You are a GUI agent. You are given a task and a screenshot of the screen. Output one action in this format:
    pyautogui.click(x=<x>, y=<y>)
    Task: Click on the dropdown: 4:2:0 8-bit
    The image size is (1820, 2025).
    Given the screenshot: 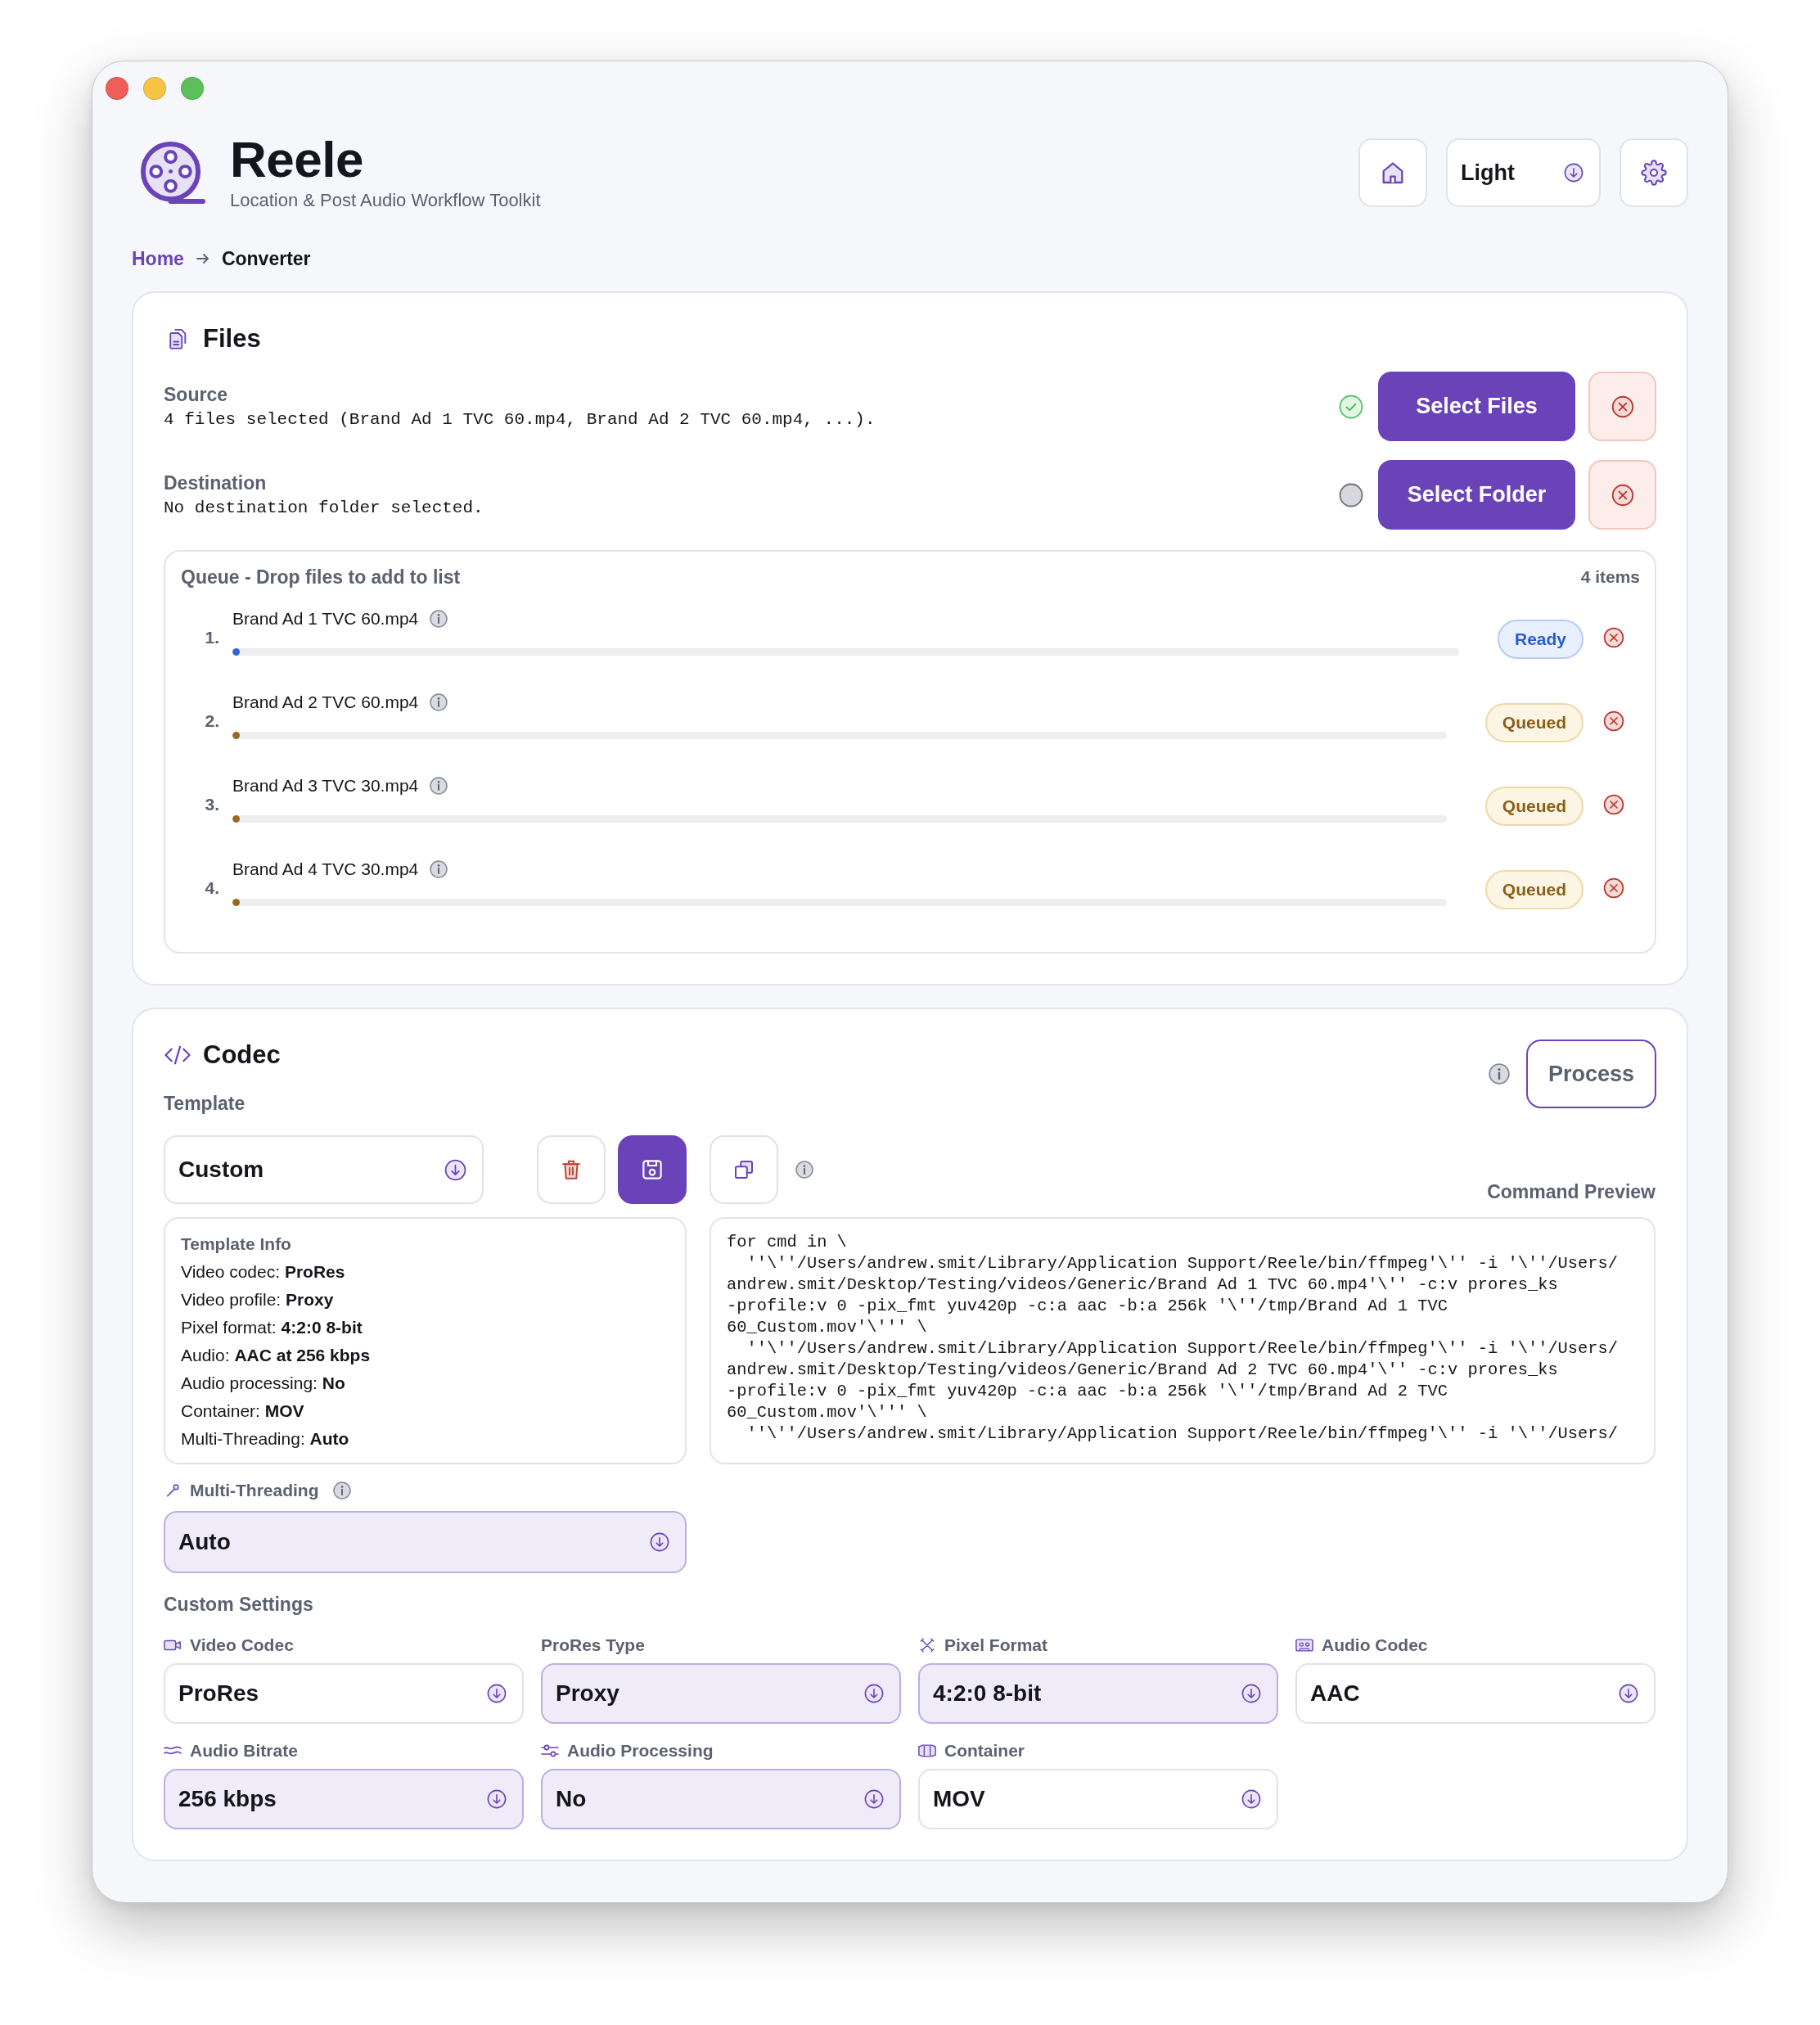 What is the action you would take?
    pyautogui.click(x=1098, y=1693)
    